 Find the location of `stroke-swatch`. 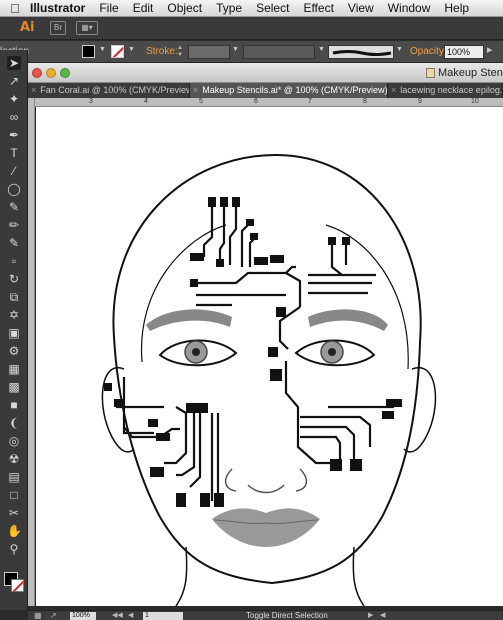

stroke-swatch is located at coordinates (117, 51).